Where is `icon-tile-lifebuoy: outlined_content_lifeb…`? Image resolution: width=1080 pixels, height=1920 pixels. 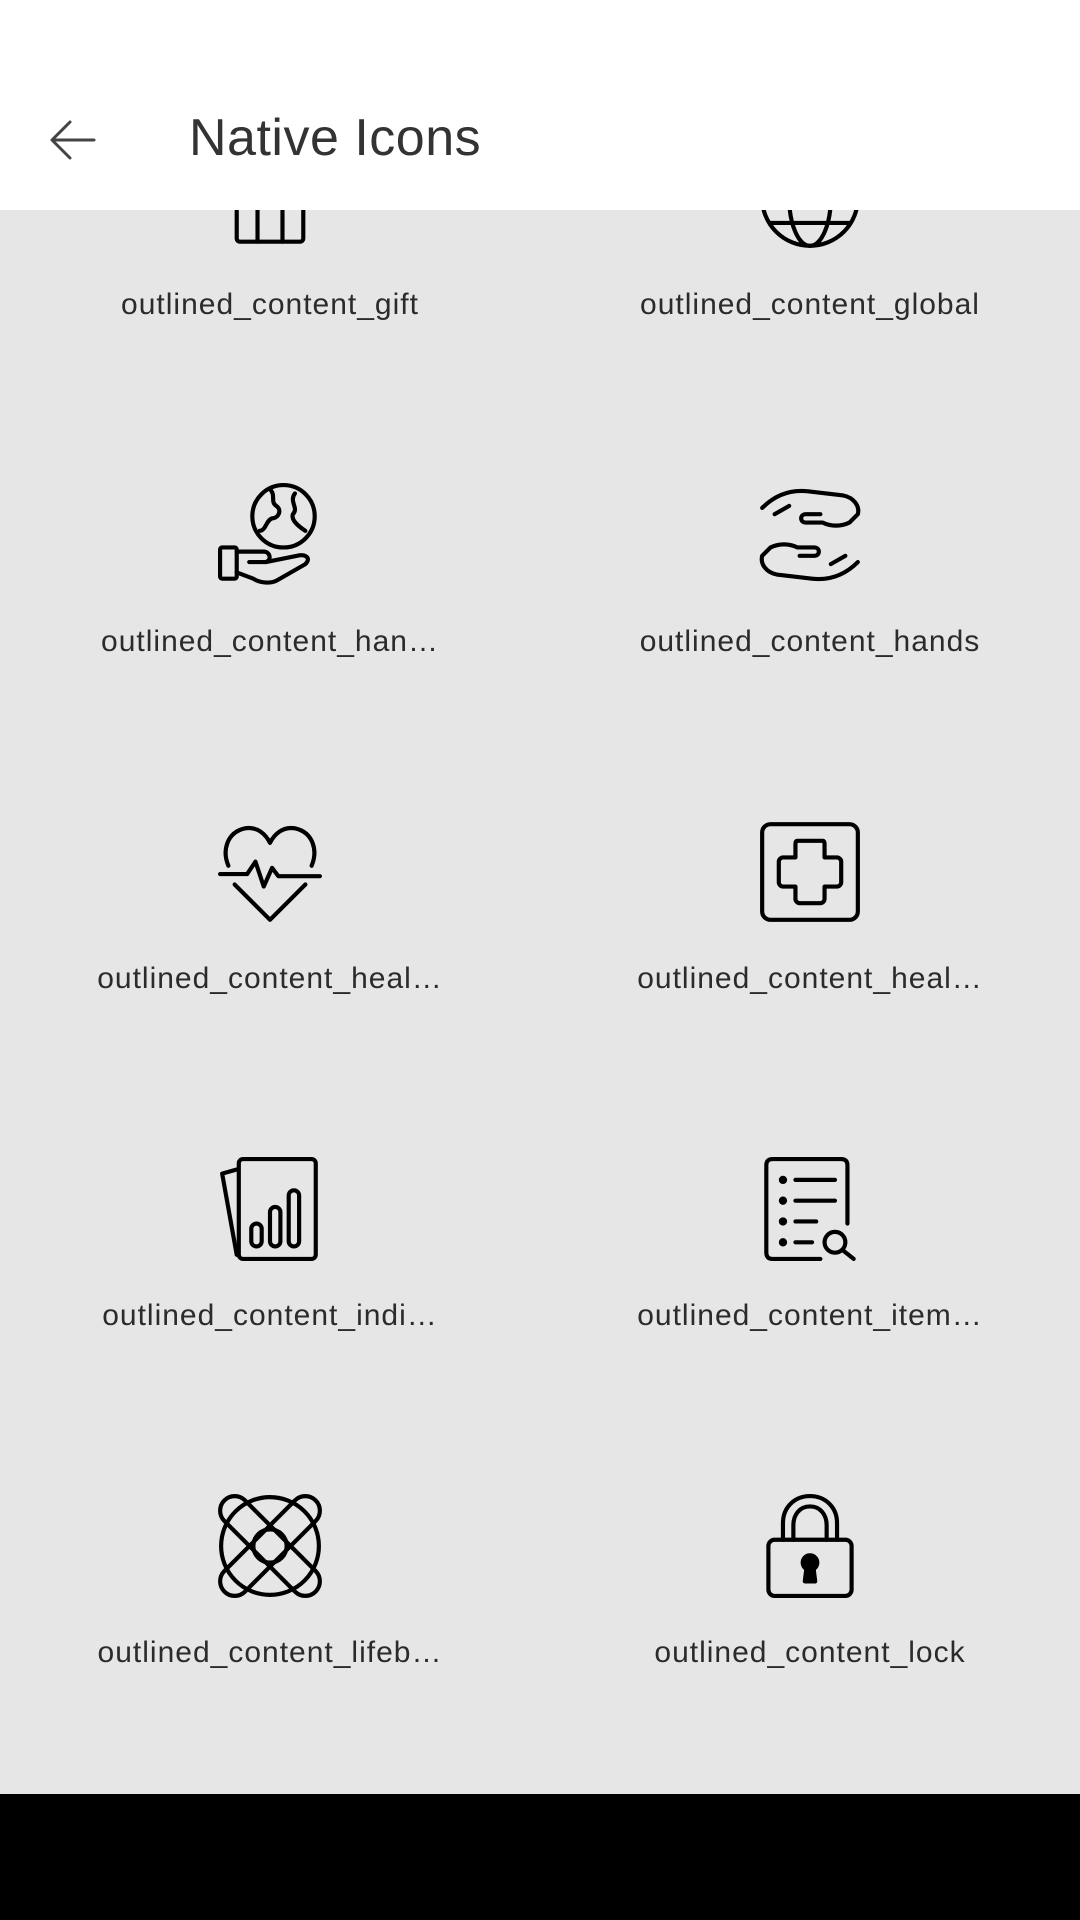
icon-tile-lifebuoy: outlined_content_lifeb… is located at coordinates (270, 1578).